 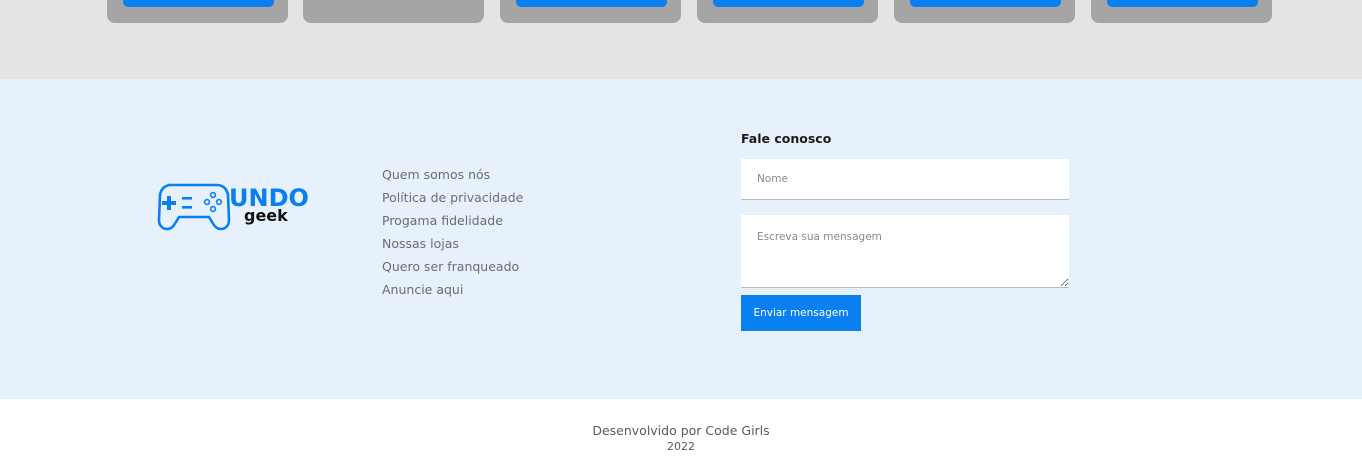 What do you see at coordinates (452, 223) in the screenshot?
I see `footer-link-fidelidade: Progama fidelidade` at bounding box center [452, 223].